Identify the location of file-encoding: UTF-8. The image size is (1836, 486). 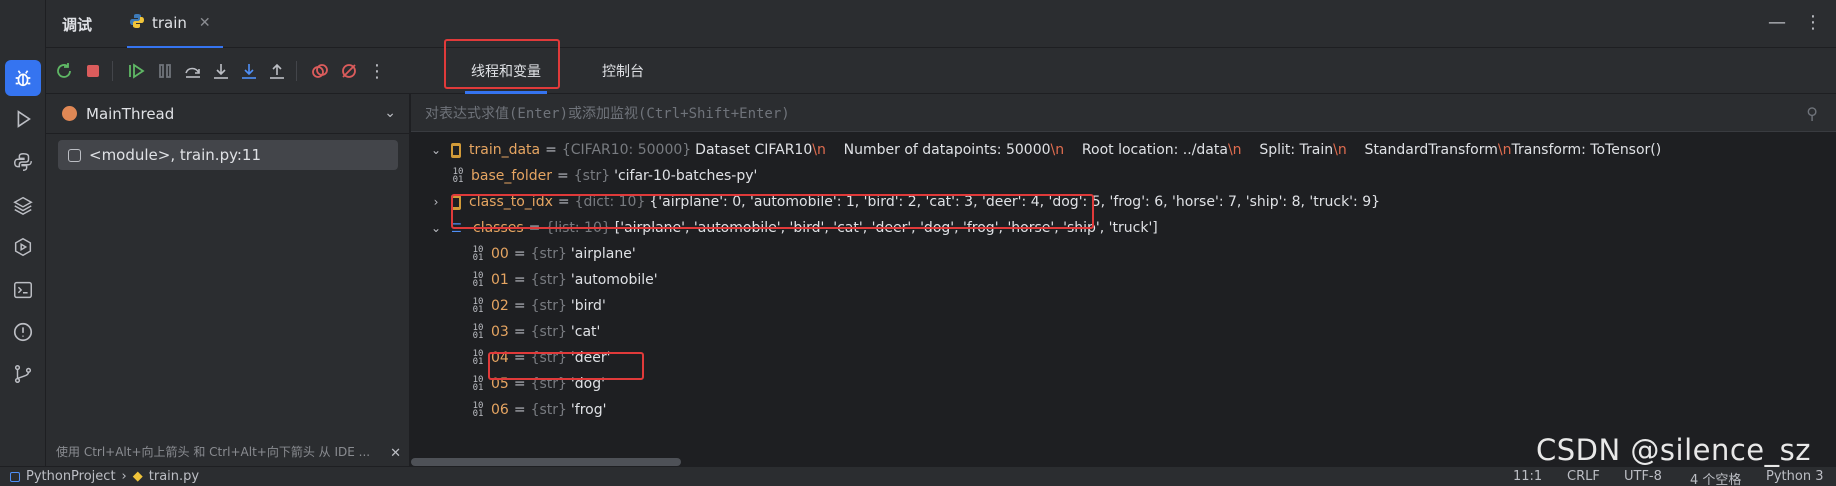
(1643, 476).